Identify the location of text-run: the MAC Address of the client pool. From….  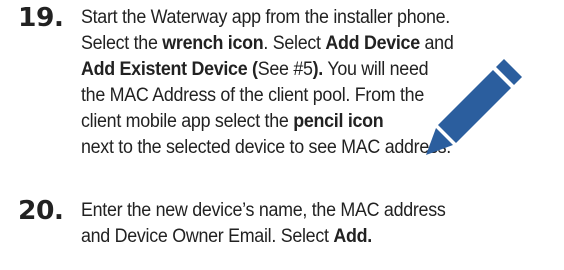
(252, 95).